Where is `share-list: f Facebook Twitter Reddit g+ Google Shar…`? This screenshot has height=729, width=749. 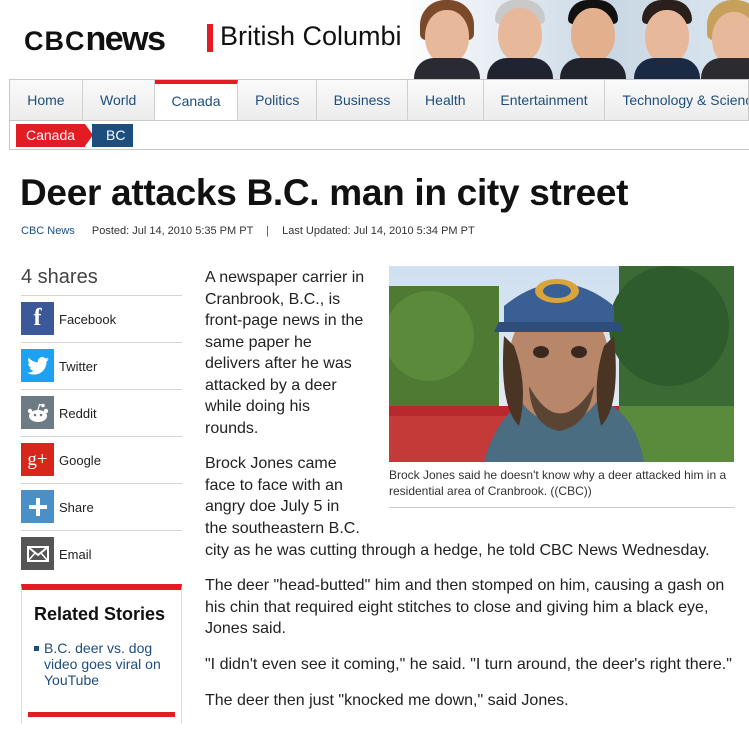
share-list: f Facebook Twitter Reddit g+ Google Shar… is located at coordinates (101, 436).